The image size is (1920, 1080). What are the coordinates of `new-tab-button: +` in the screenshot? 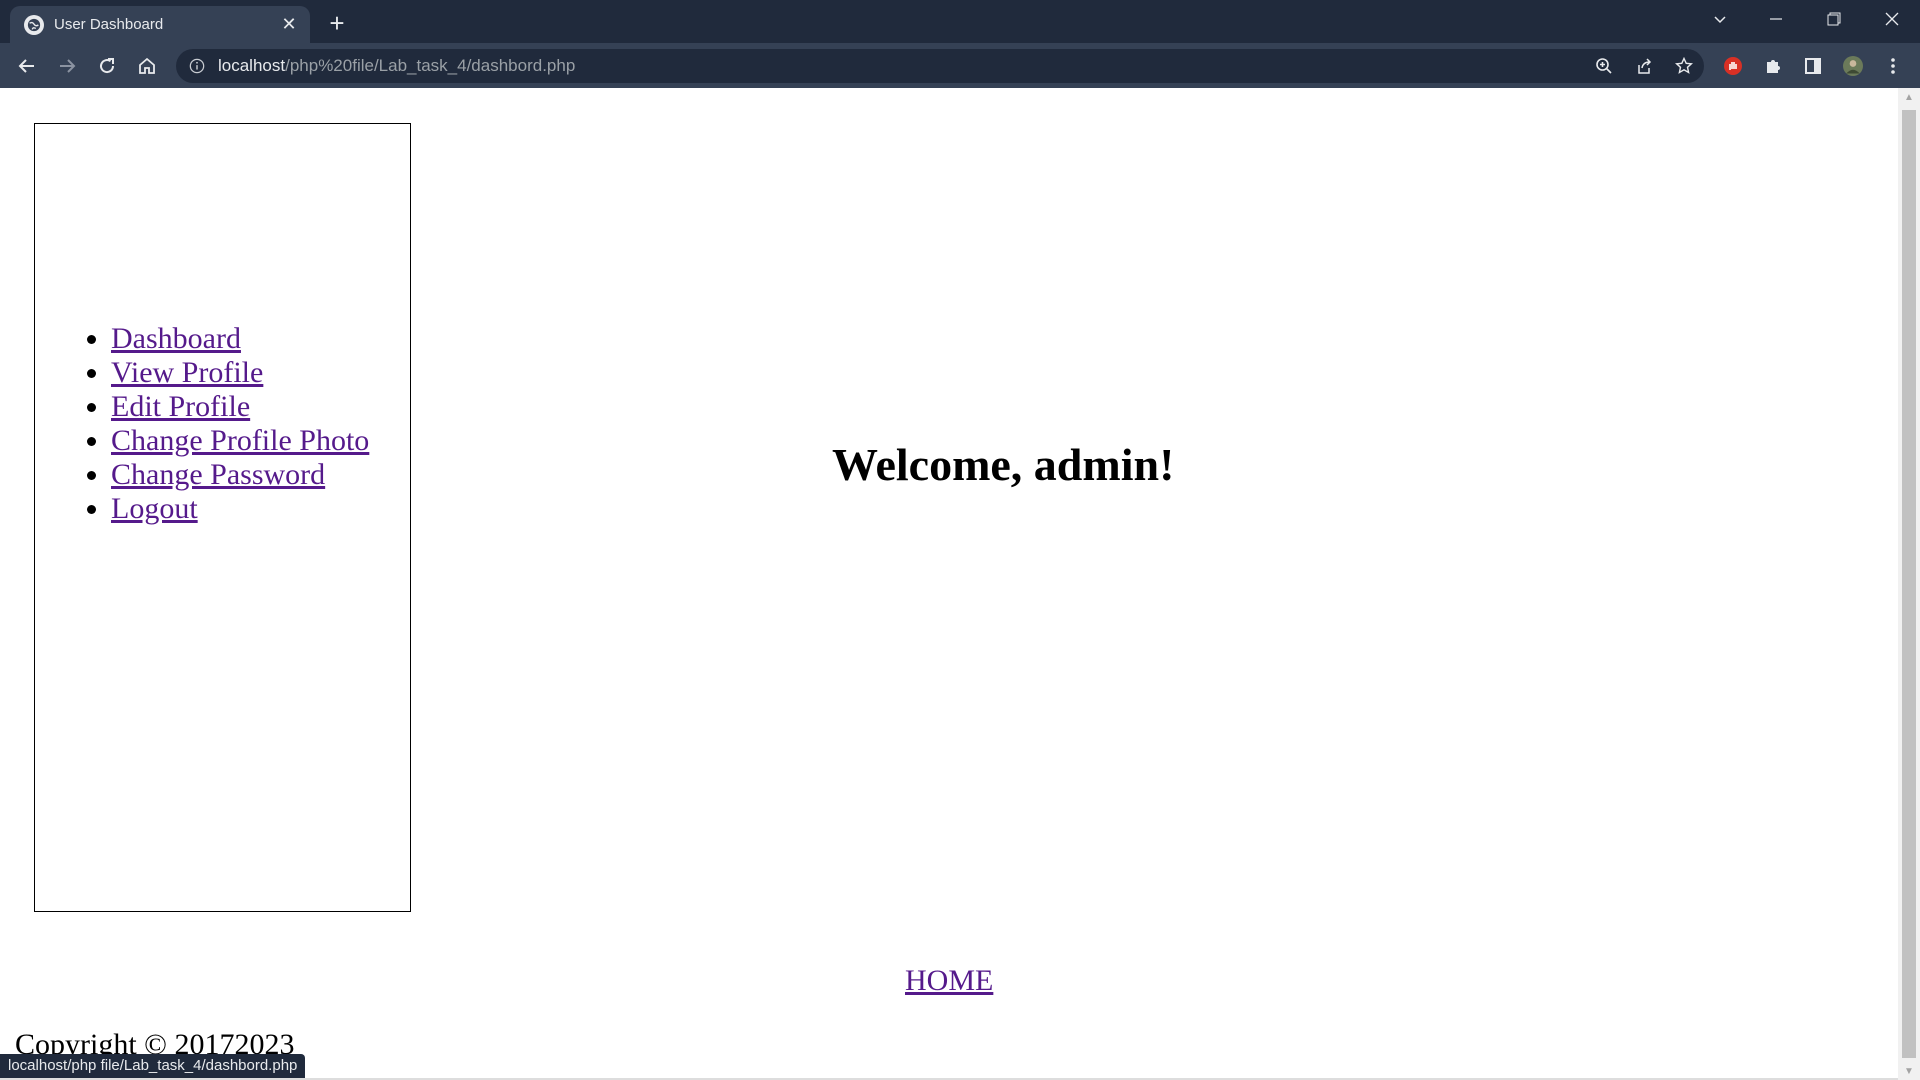 It's located at (337, 23).